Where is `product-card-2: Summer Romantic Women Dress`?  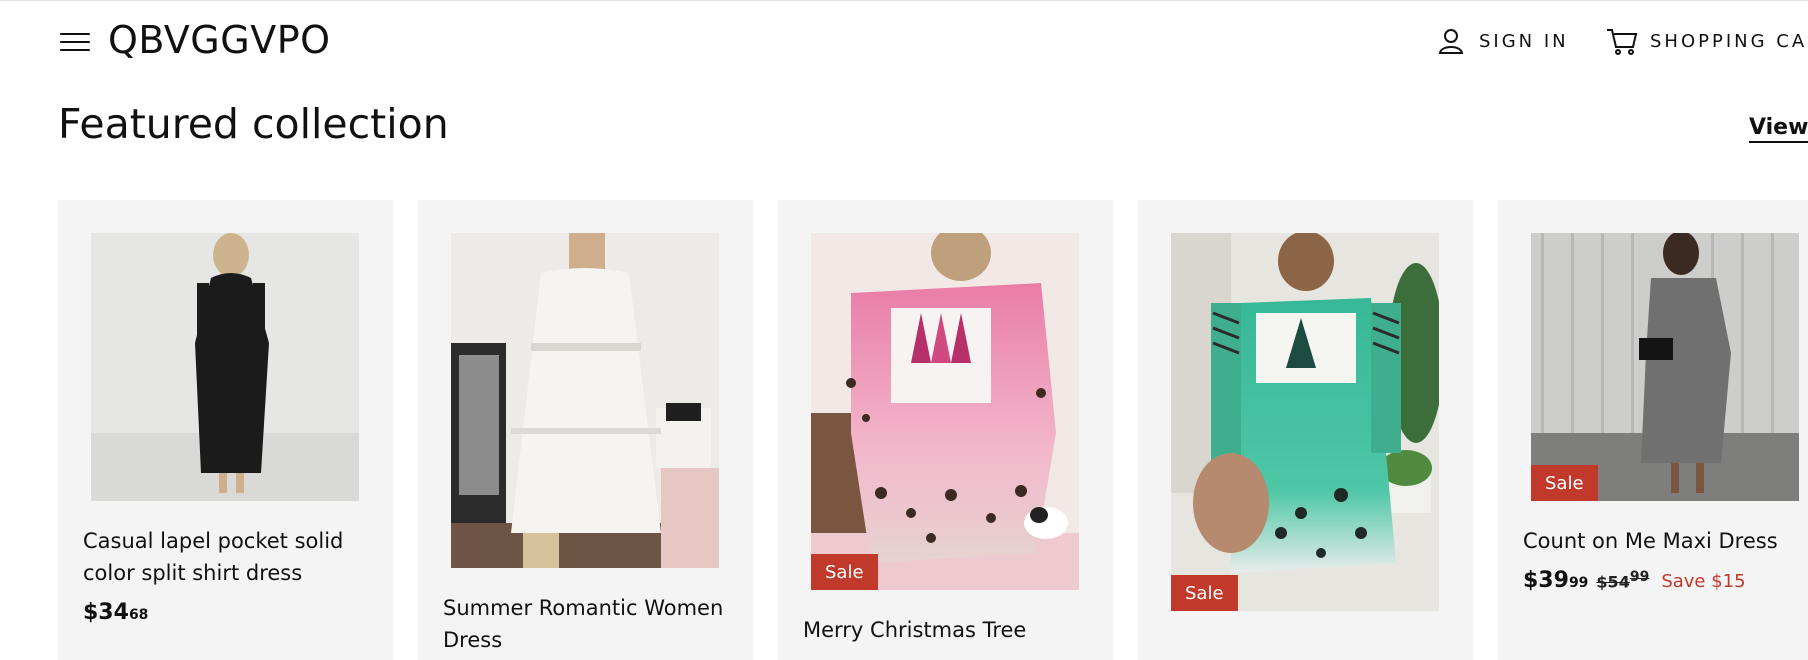 product-card-2: Summer Romantic Women Dress is located at coordinates (585, 430).